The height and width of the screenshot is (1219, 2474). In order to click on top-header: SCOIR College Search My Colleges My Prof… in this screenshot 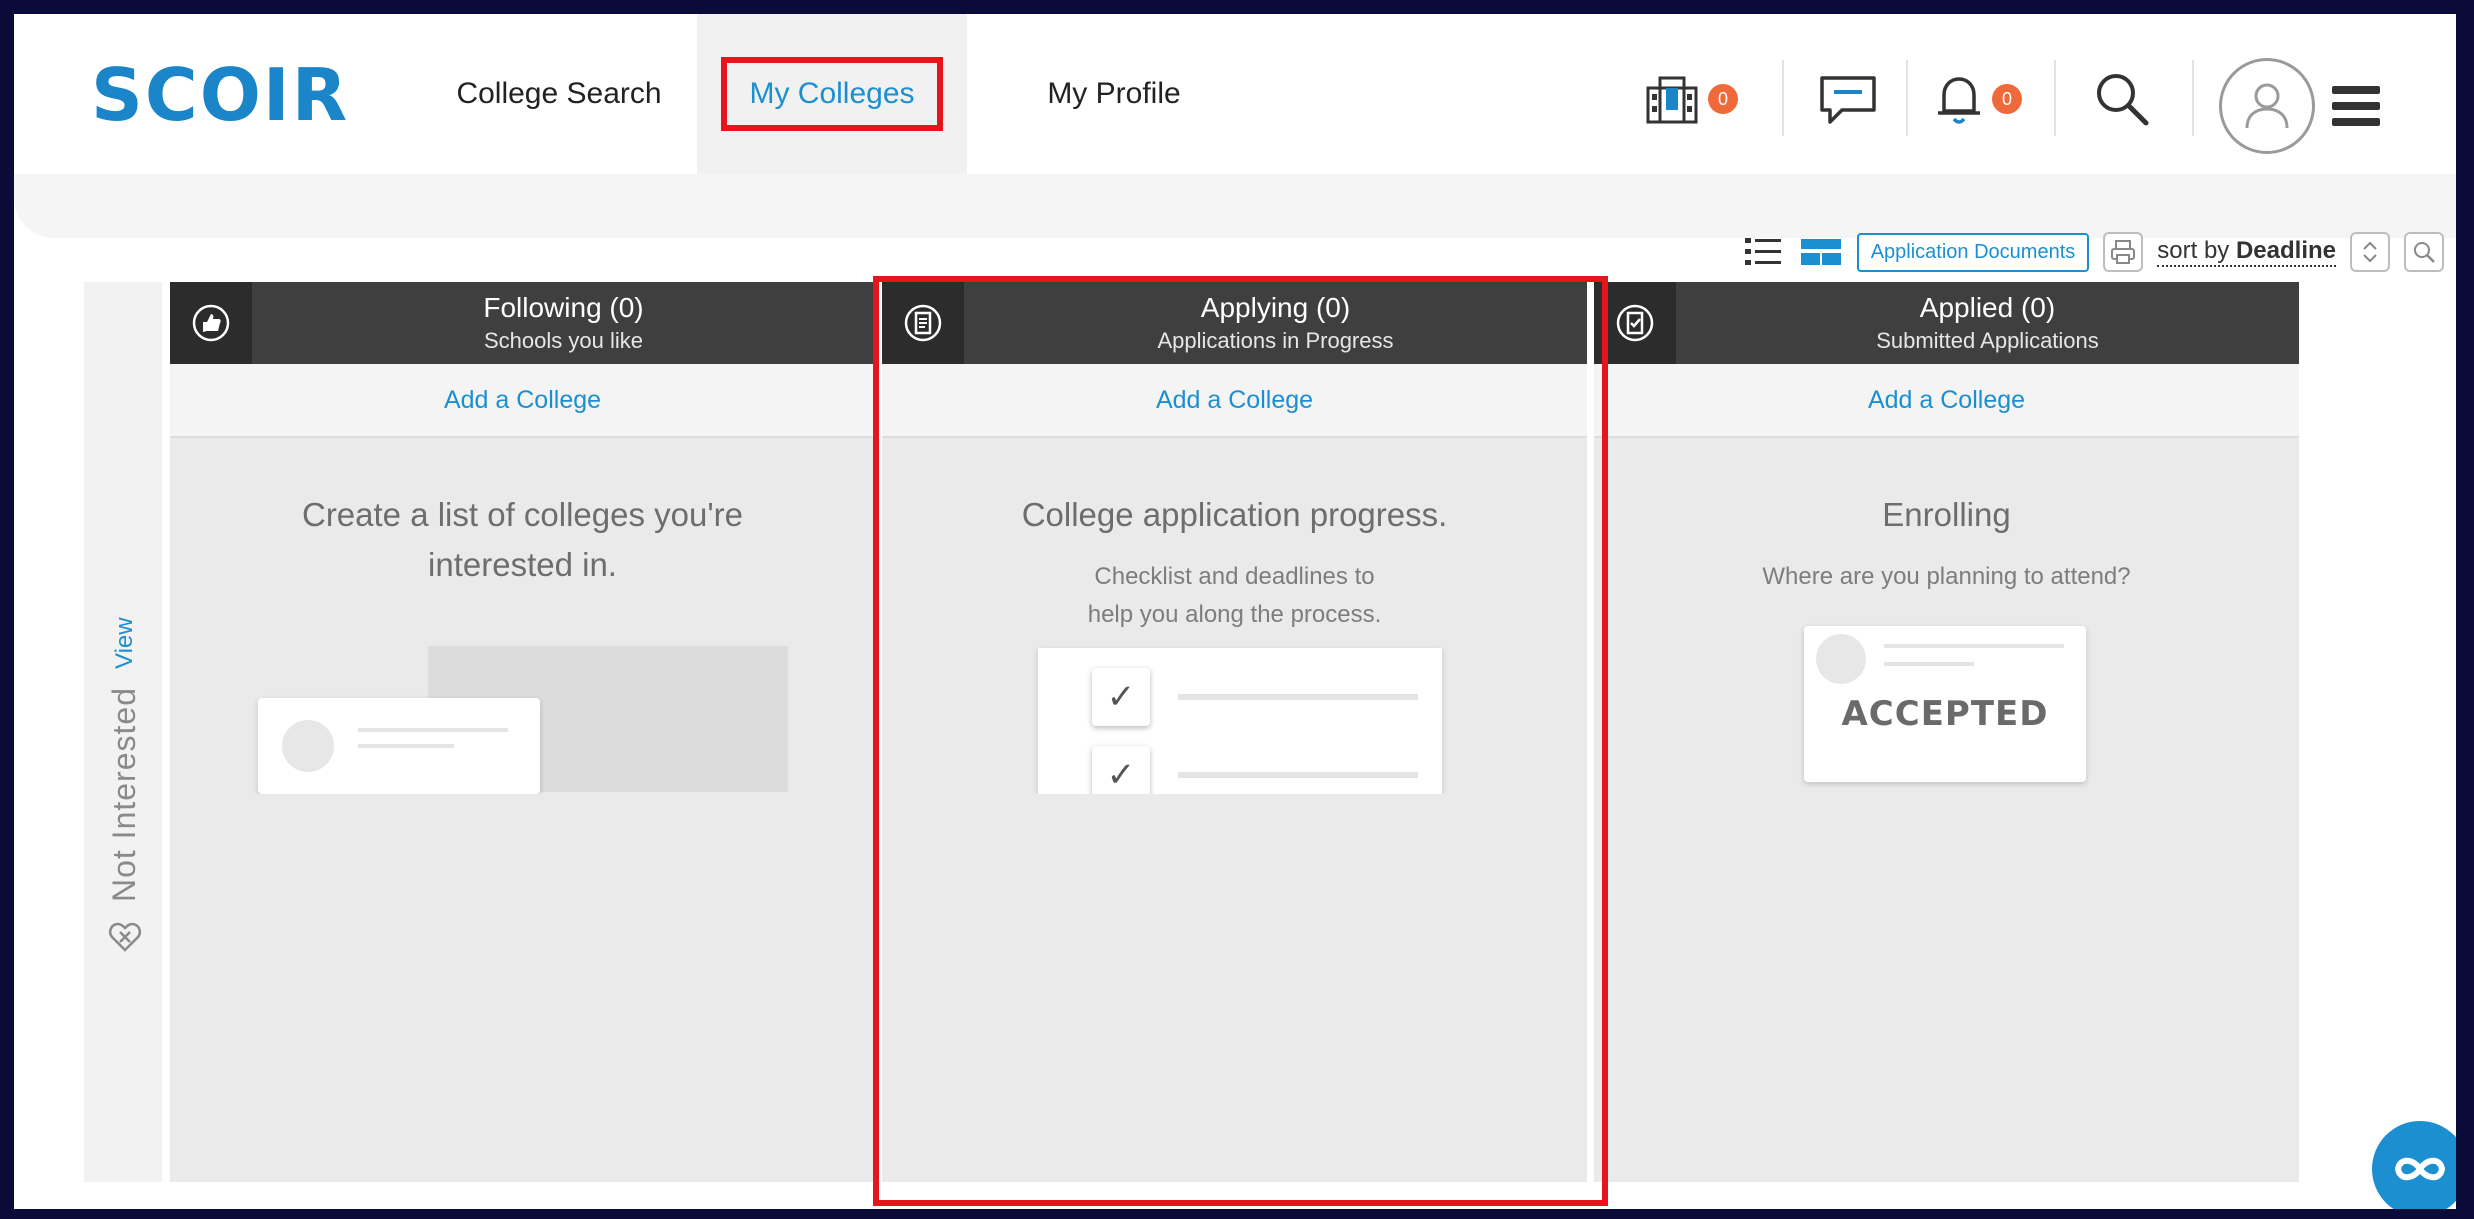, I will do `click(1235, 94)`.